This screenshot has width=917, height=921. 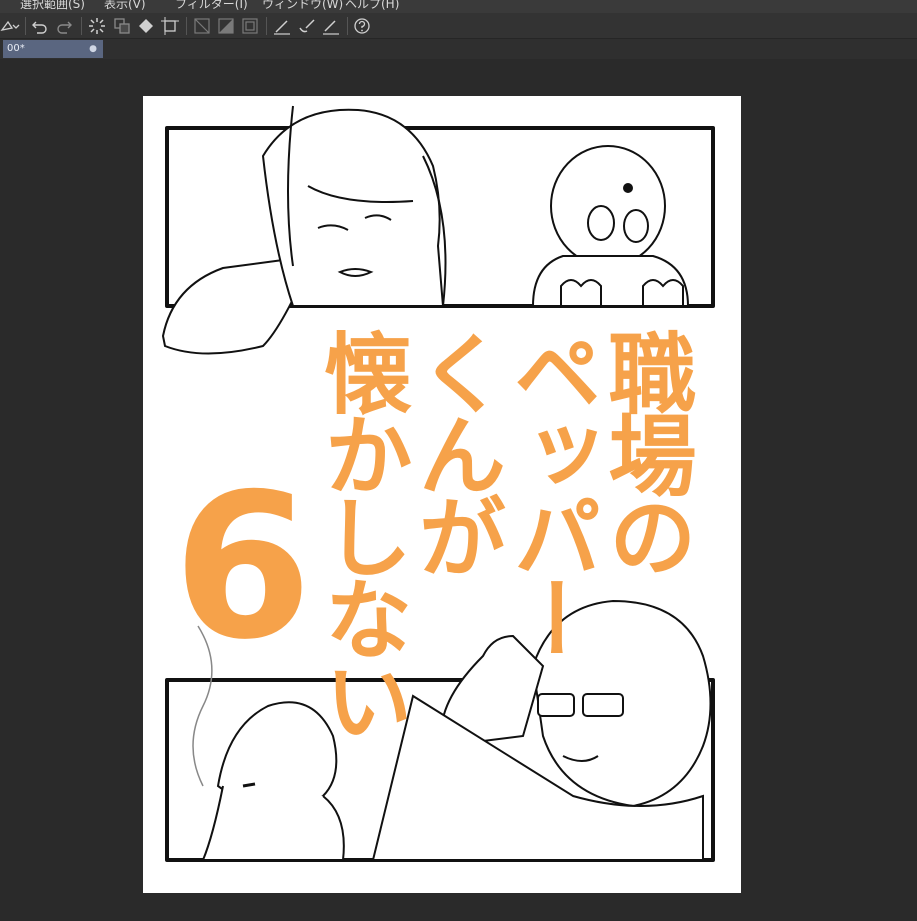 I want to click on fill-icon, so click(x=146, y=26).